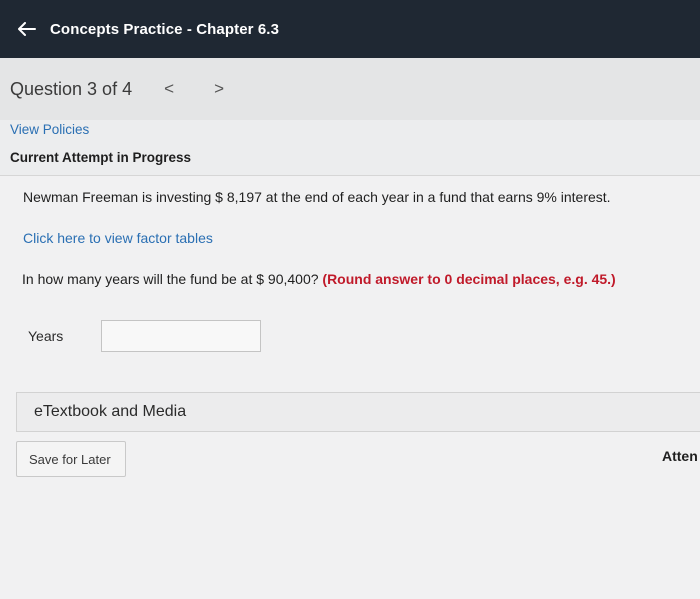 The height and width of the screenshot is (599, 700). What do you see at coordinates (350, 89) in the screenshot?
I see `question-navigation: Question 3 of 4 < >` at bounding box center [350, 89].